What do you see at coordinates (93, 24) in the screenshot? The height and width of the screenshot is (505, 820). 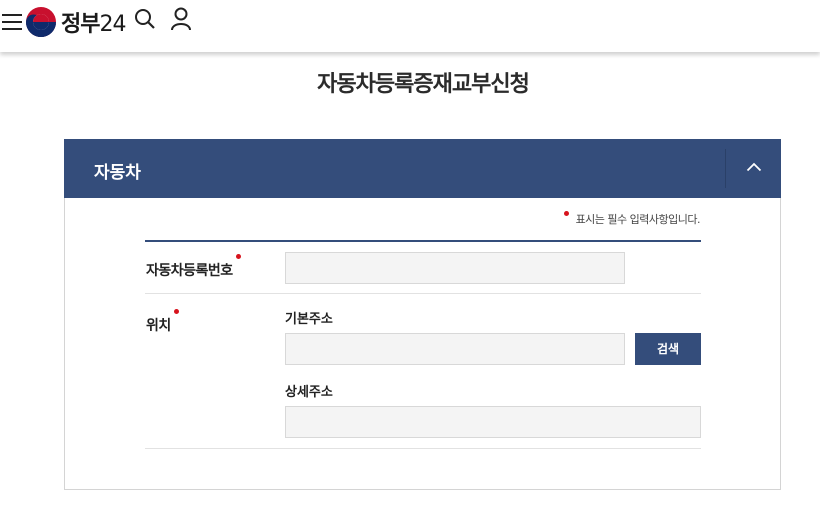 I see `logo-text: 정부24` at bounding box center [93, 24].